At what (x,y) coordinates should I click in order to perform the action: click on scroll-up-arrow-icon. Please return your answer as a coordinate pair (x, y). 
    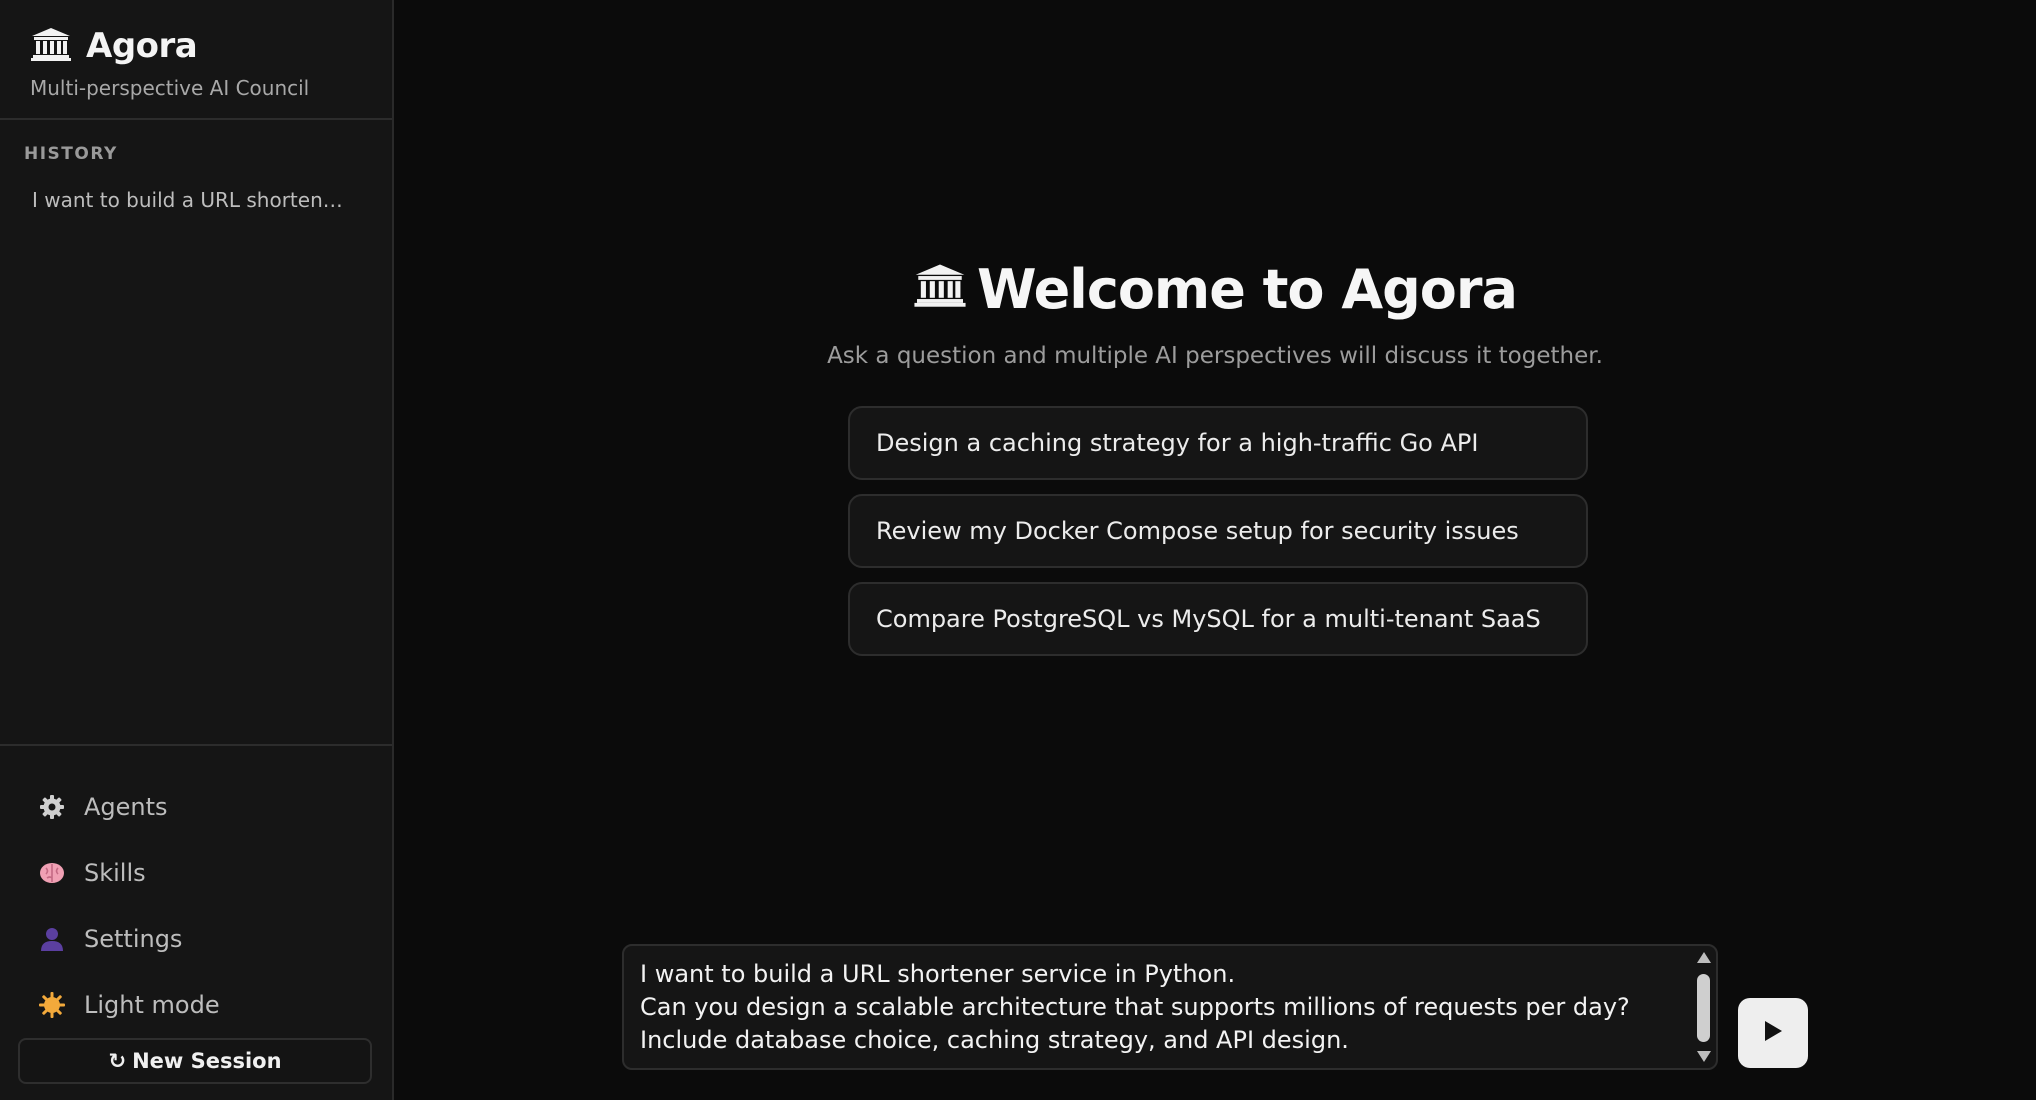
    Looking at the image, I should click on (1704, 957).